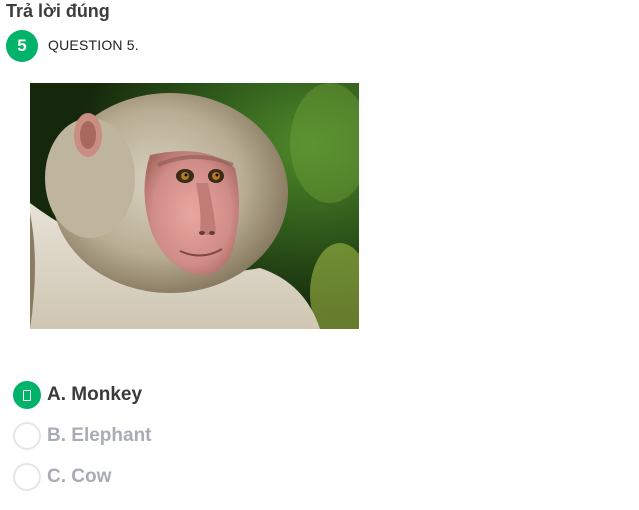 The image size is (639, 510). I want to click on option-b-label: B. Elephant, so click(99, 435).